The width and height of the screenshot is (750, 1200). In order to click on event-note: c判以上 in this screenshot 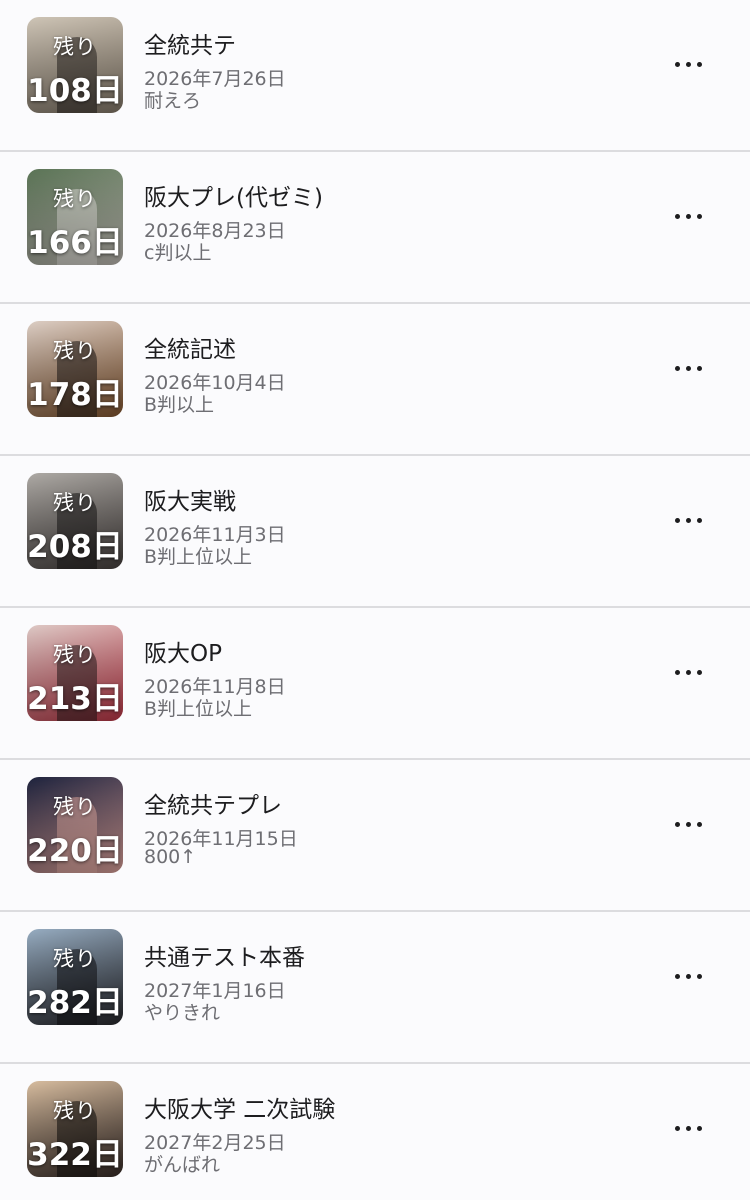, I will do `click(178, 253)`.